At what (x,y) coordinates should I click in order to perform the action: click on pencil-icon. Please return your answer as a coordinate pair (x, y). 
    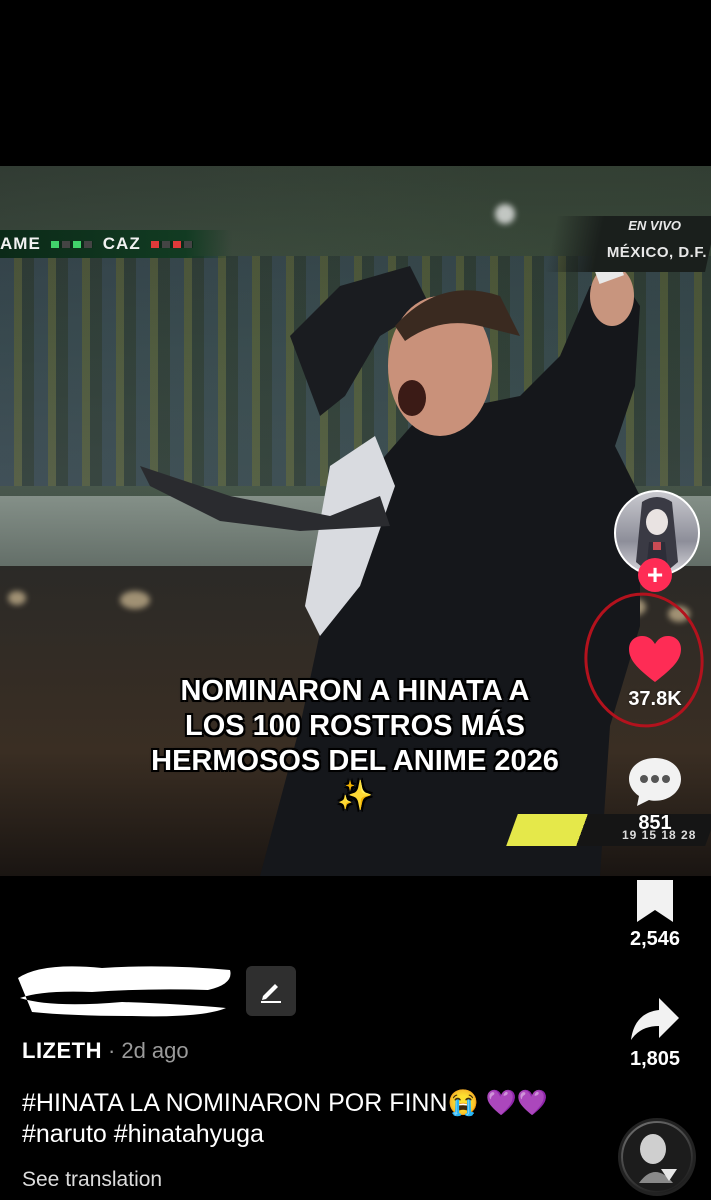
    Looking at the image, I should click on (271, 993).